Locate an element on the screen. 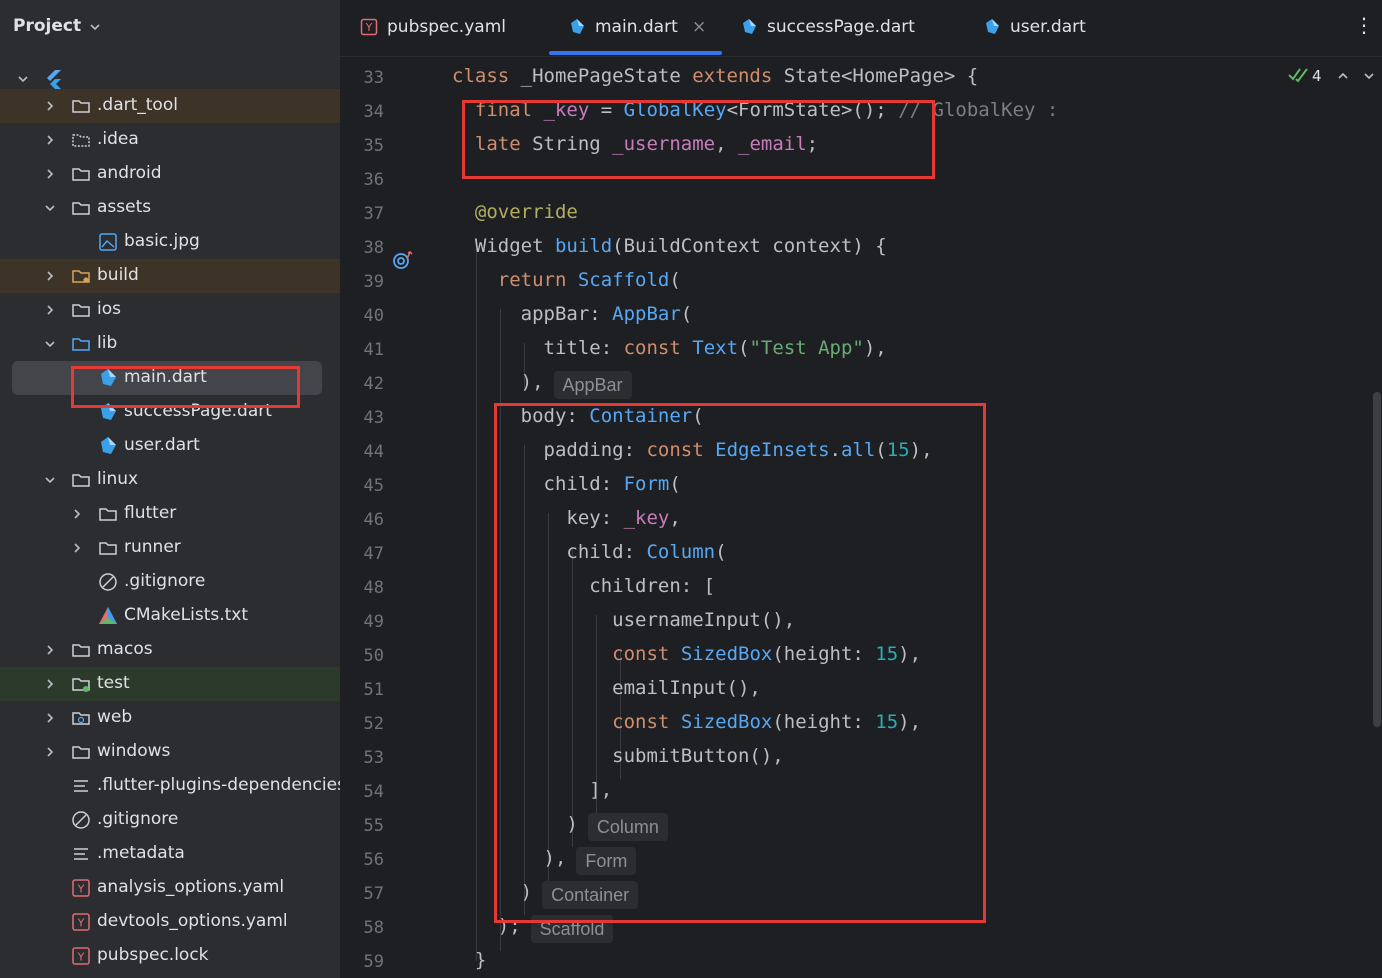 Image resolution: width=1382 pixels, height=978 pixels. chevron-up-icon is located at coordinates (1343, 76).